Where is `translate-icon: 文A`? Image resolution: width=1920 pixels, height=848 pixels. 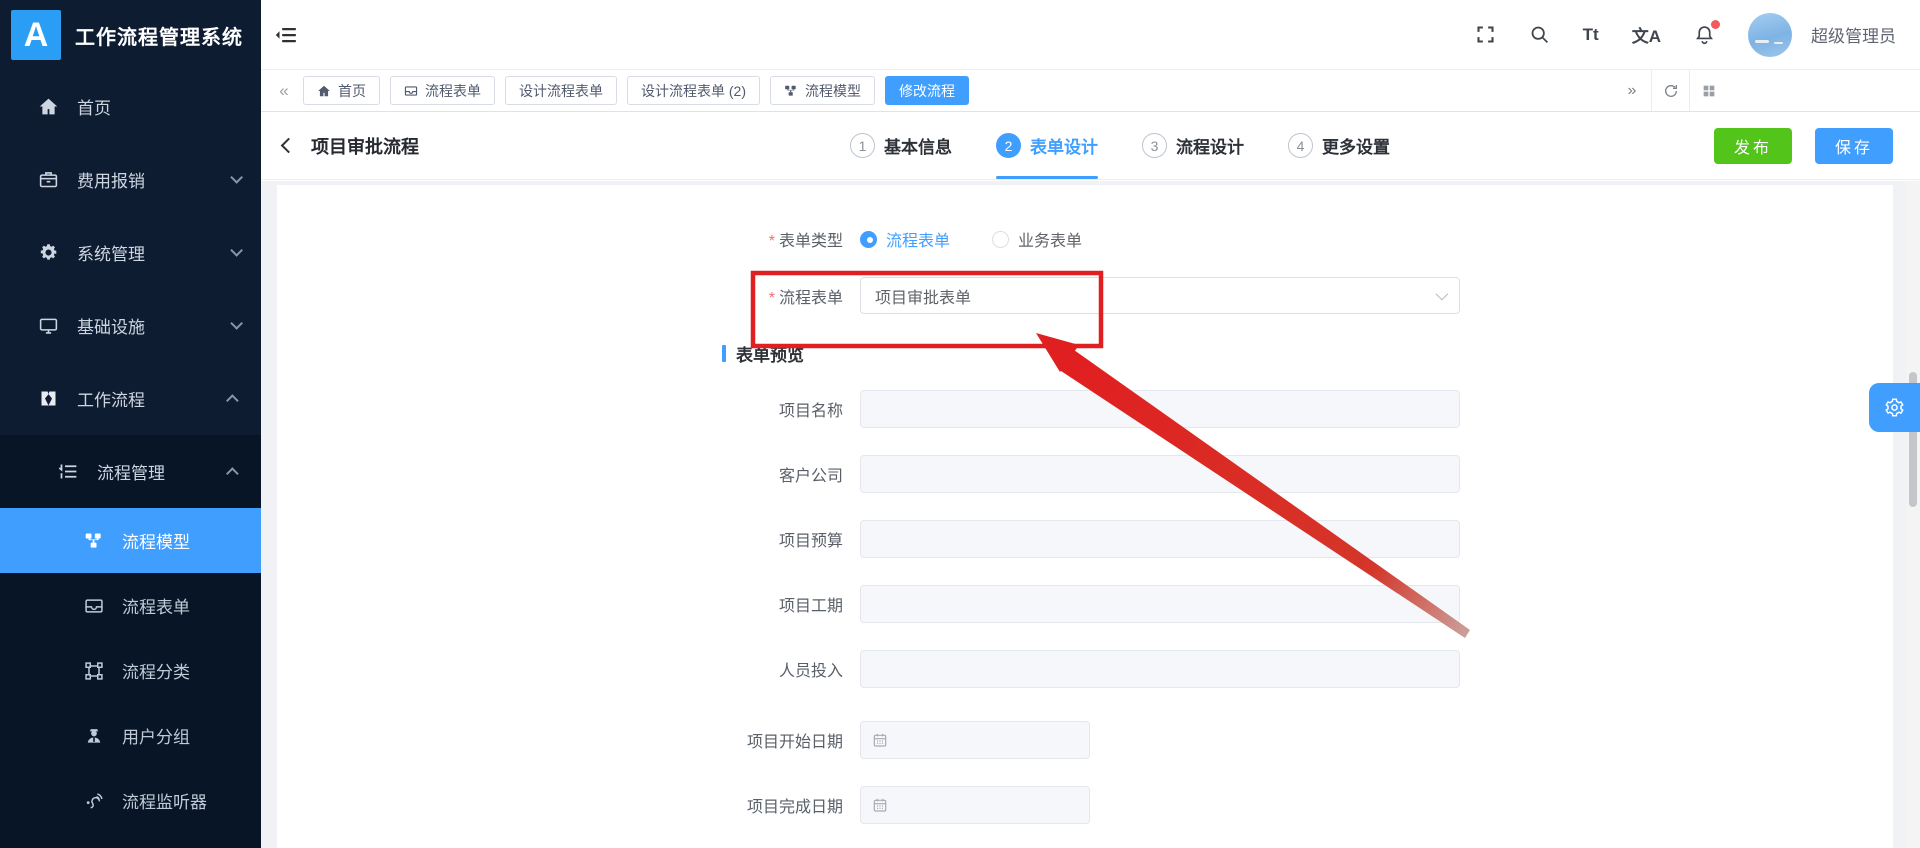 translate-icon: 文A is located at coordinates (1646, 34).